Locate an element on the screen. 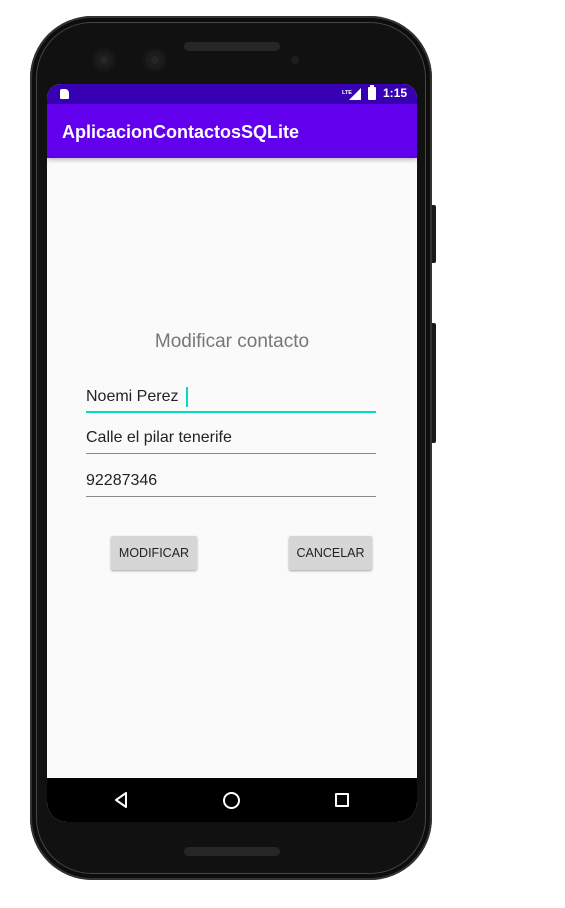 This screenshot has width=565, height=908. name-field is located at coordinates (231, 398).